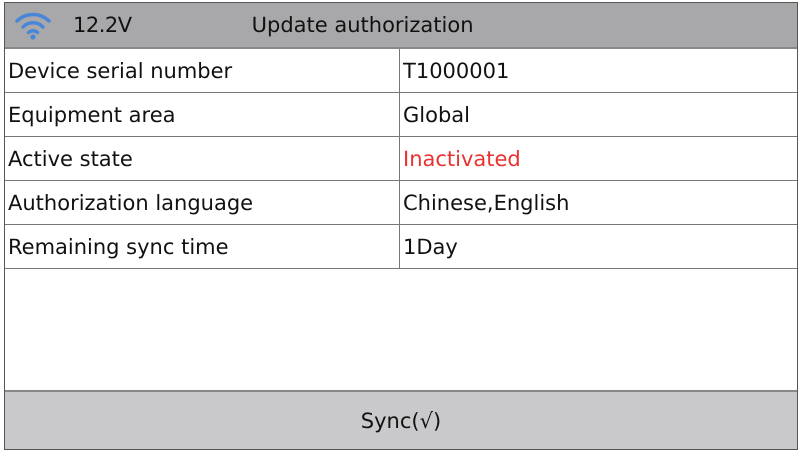  I want to click on table-cell: Remaining sync time, so click(202, 246).